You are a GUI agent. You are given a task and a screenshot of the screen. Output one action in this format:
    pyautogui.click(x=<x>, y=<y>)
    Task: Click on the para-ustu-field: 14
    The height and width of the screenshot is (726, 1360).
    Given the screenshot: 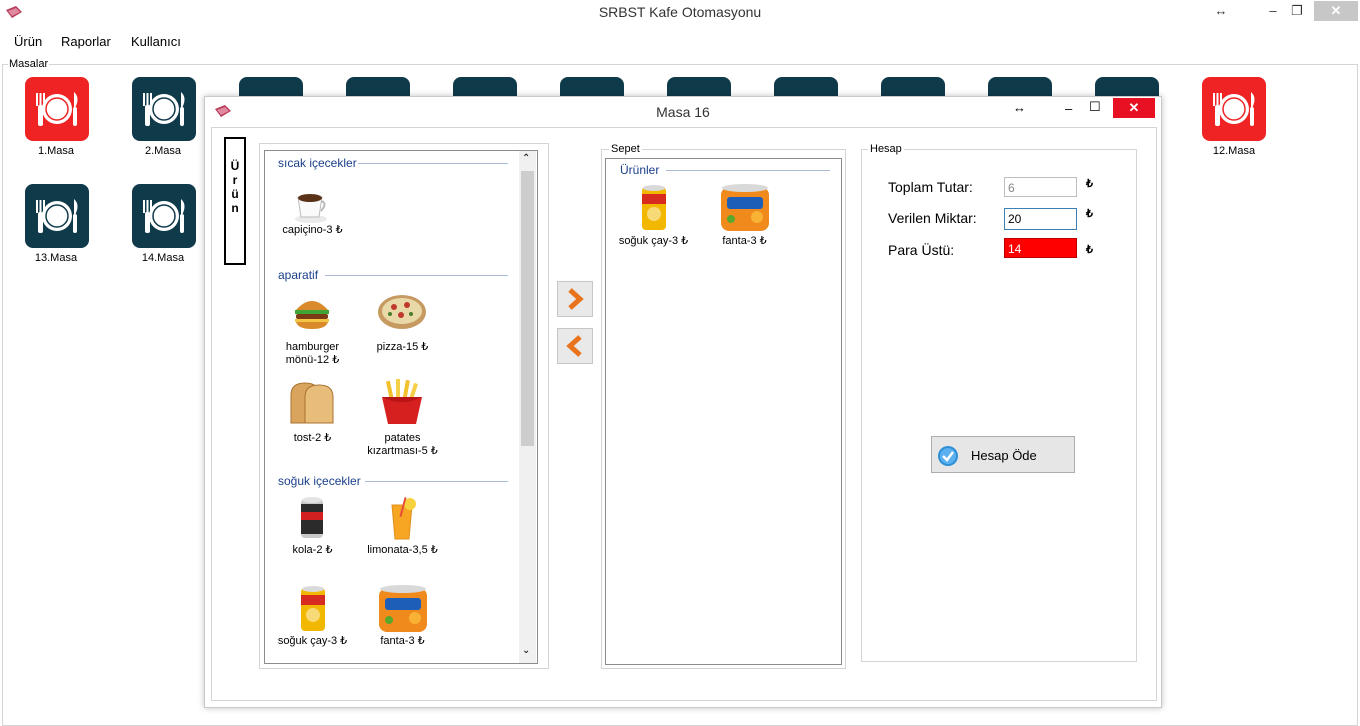 What is the action you would take?
    pyautogui.click(x=1040, y=248)
    